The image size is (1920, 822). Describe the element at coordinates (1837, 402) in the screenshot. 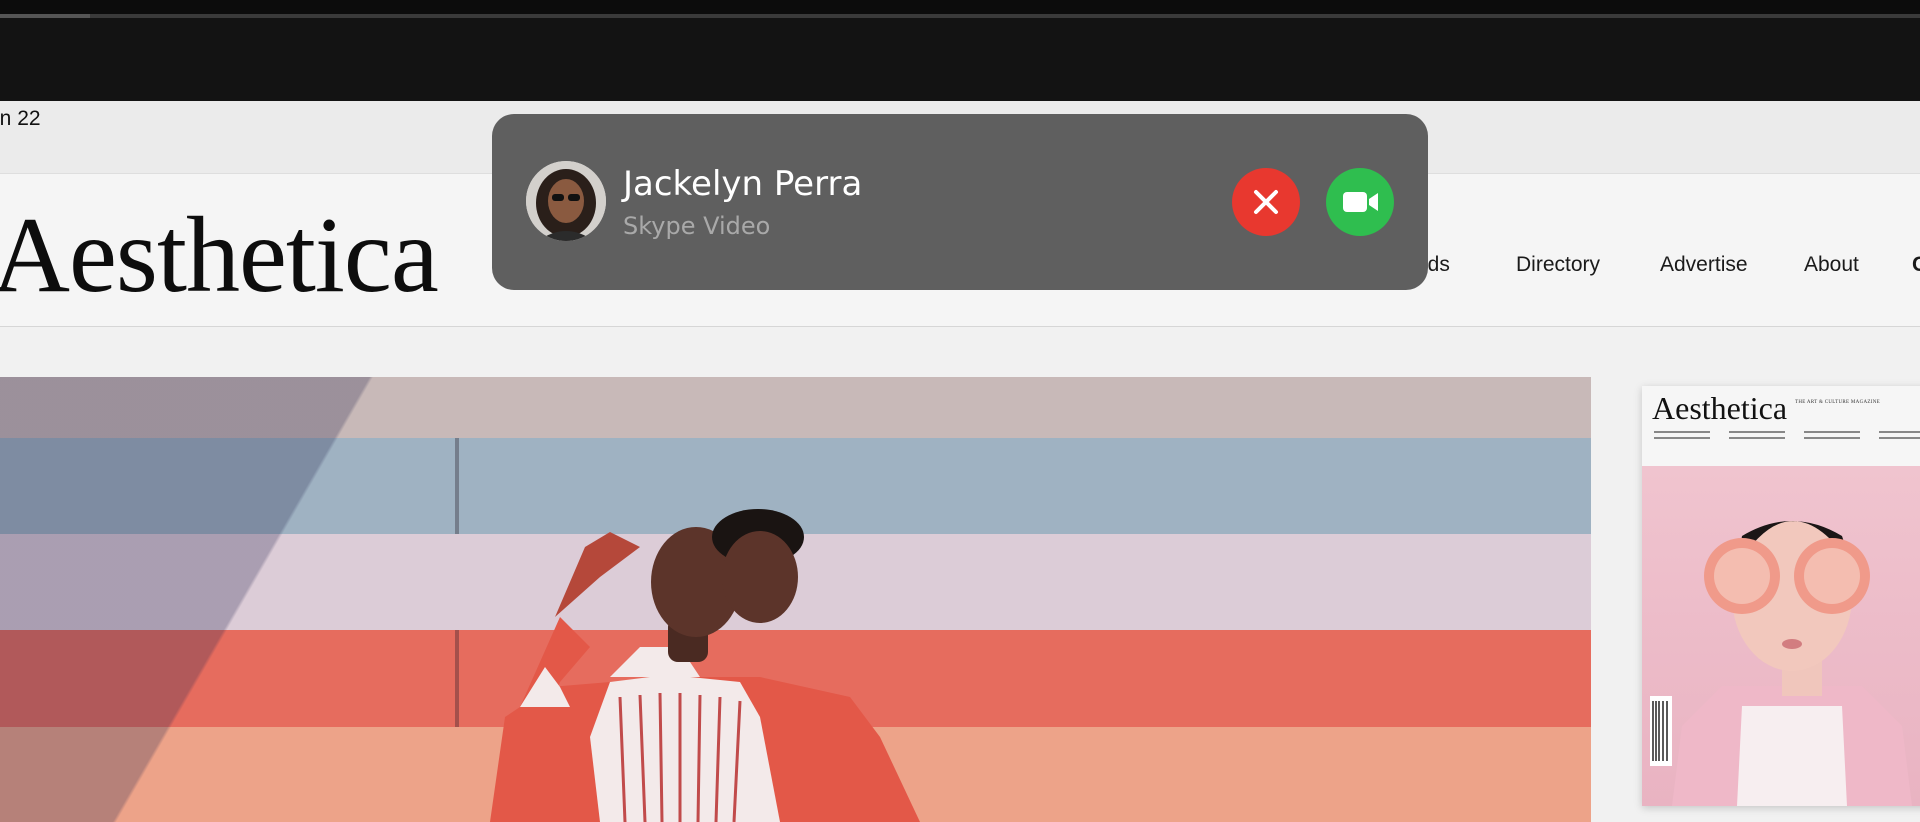

I see `cover-tagline: THE ART & CULTURE MAGAZINE` at that location.